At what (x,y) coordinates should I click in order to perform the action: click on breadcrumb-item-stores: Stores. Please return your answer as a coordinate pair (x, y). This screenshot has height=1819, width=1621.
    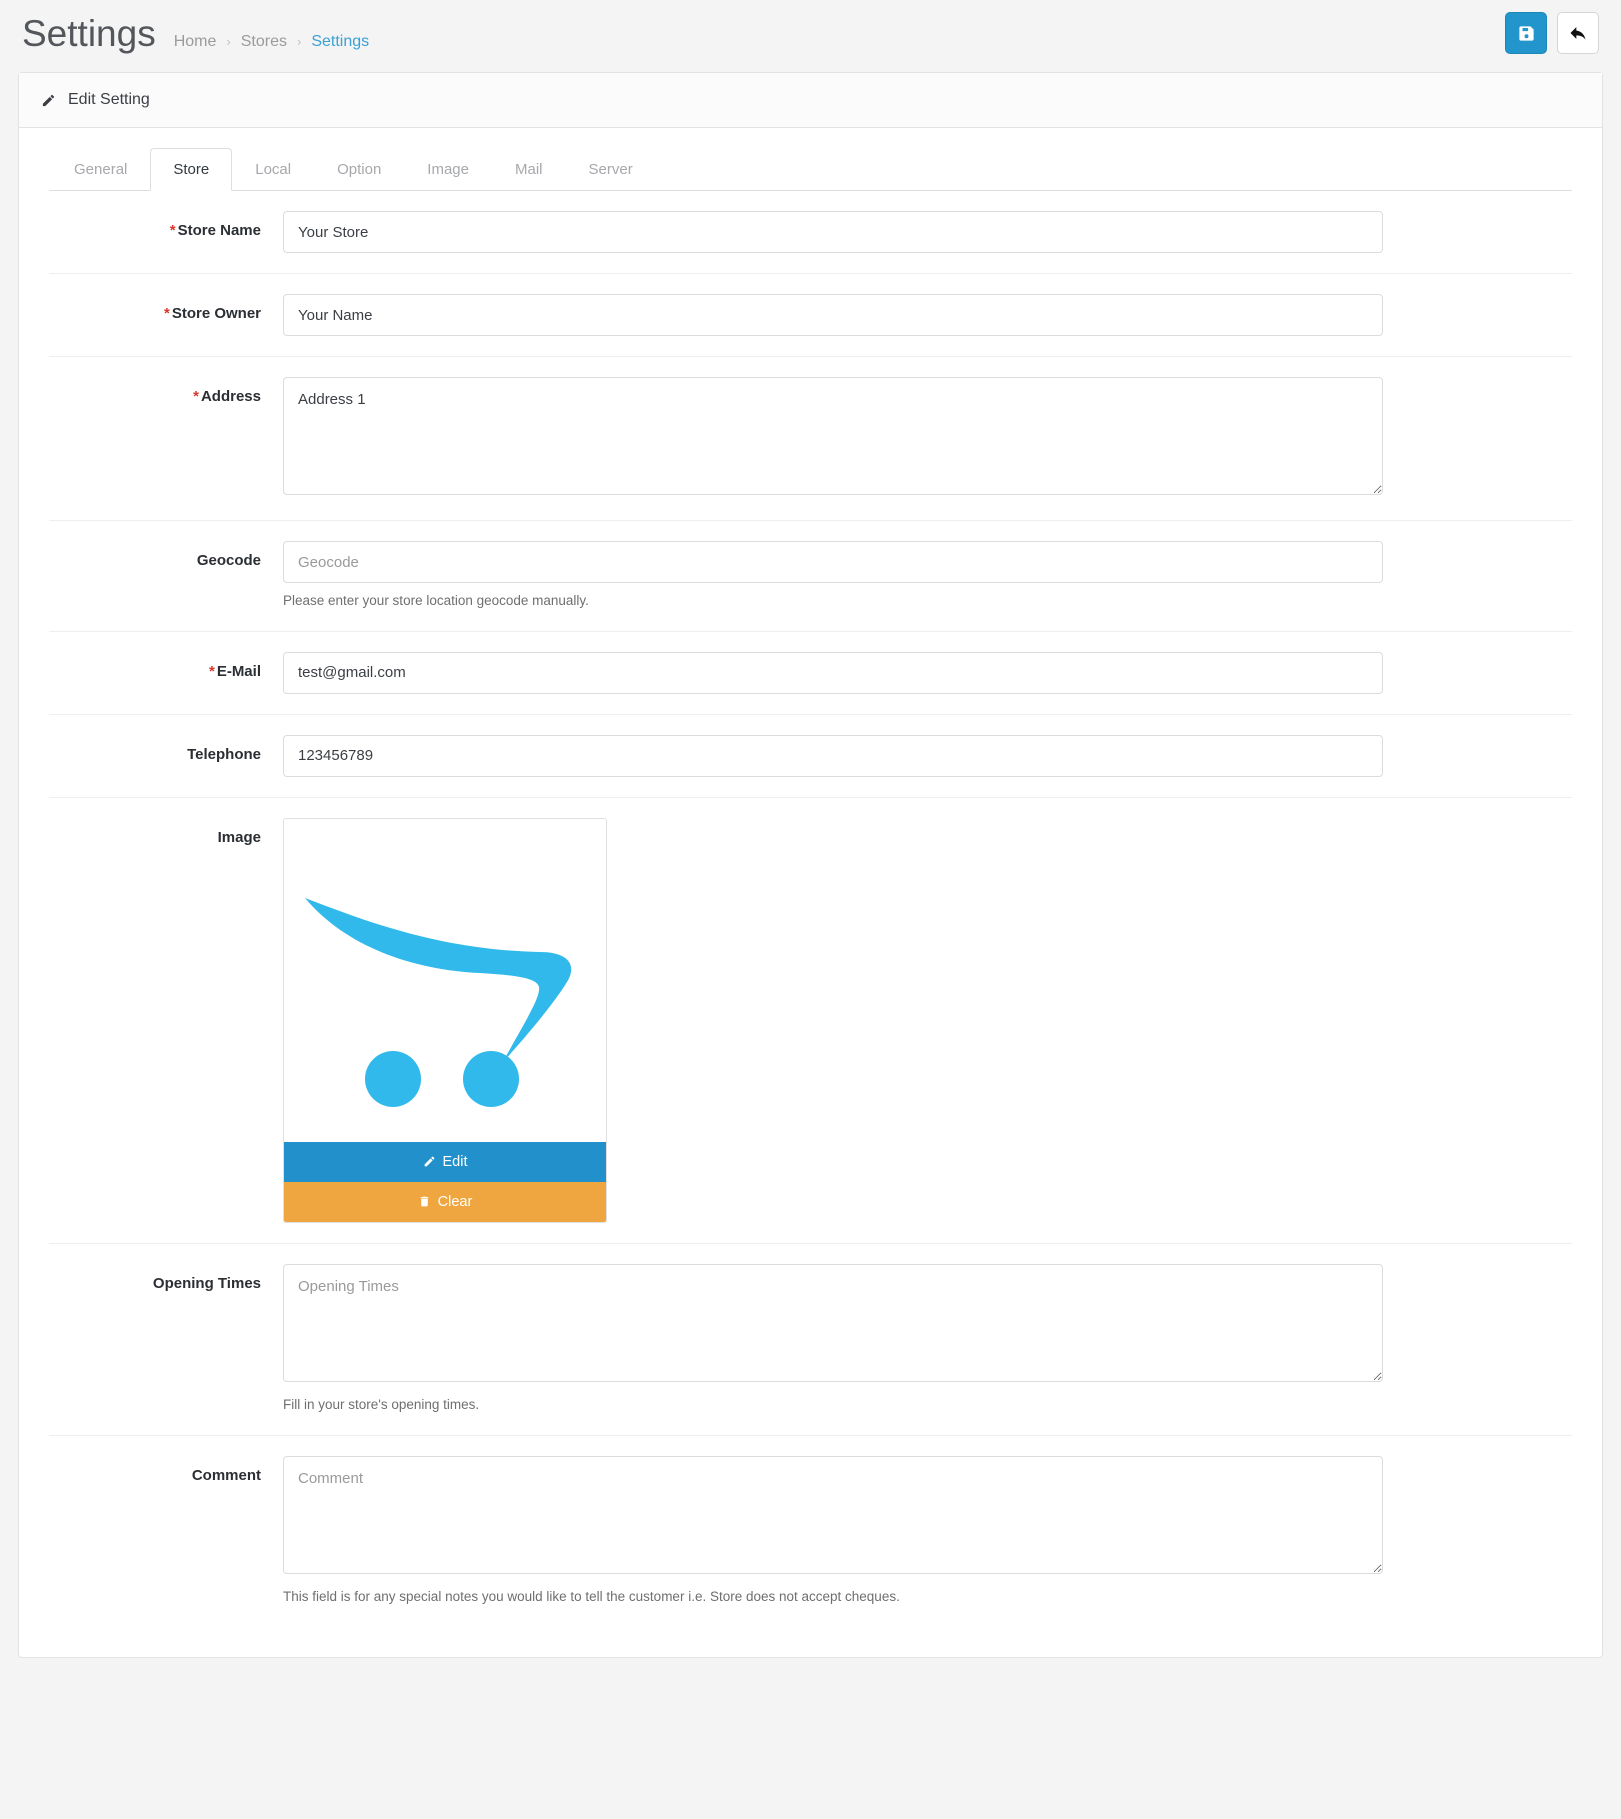
    Looking at the image, I should click on (264, 42).